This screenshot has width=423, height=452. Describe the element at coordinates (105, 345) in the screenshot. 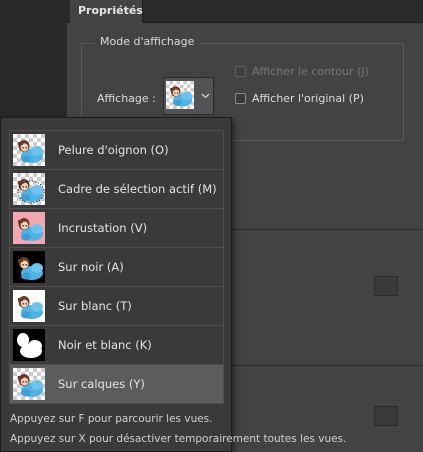

I see `menu-item-label: Noir et blanc (K)` at that location.